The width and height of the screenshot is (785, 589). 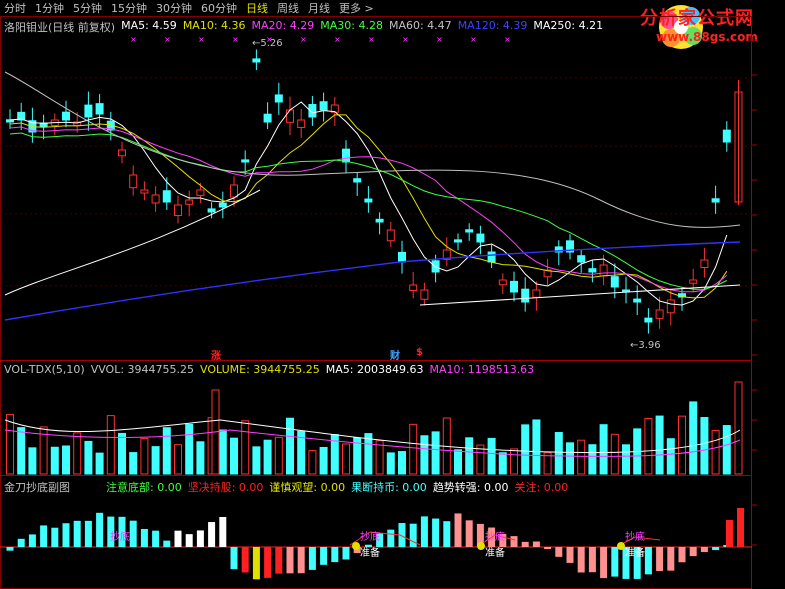 I want to click on event-mark-rise: 涨, so click(x=216, y=354).